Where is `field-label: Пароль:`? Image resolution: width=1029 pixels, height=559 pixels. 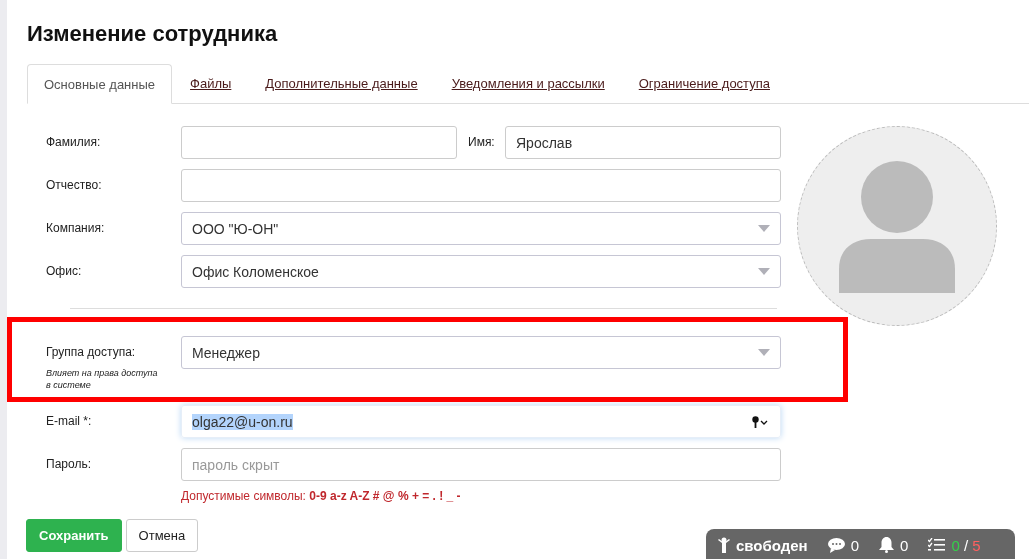 field-label: Пароль: is located at coordinates (69, 463).